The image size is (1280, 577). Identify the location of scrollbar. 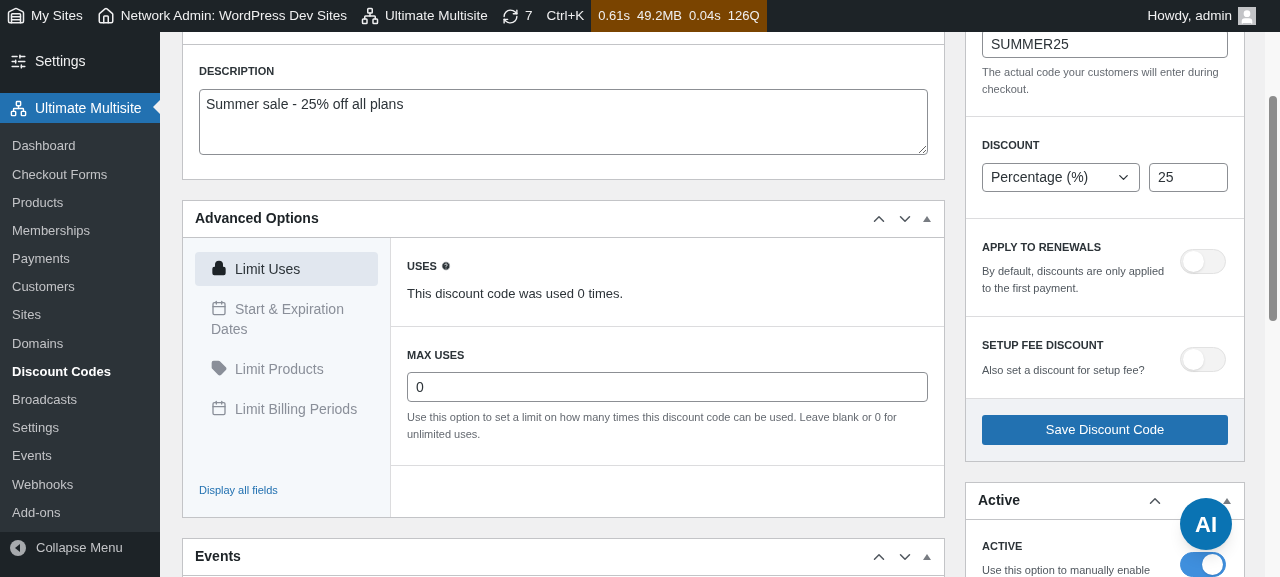
(1272, 304).